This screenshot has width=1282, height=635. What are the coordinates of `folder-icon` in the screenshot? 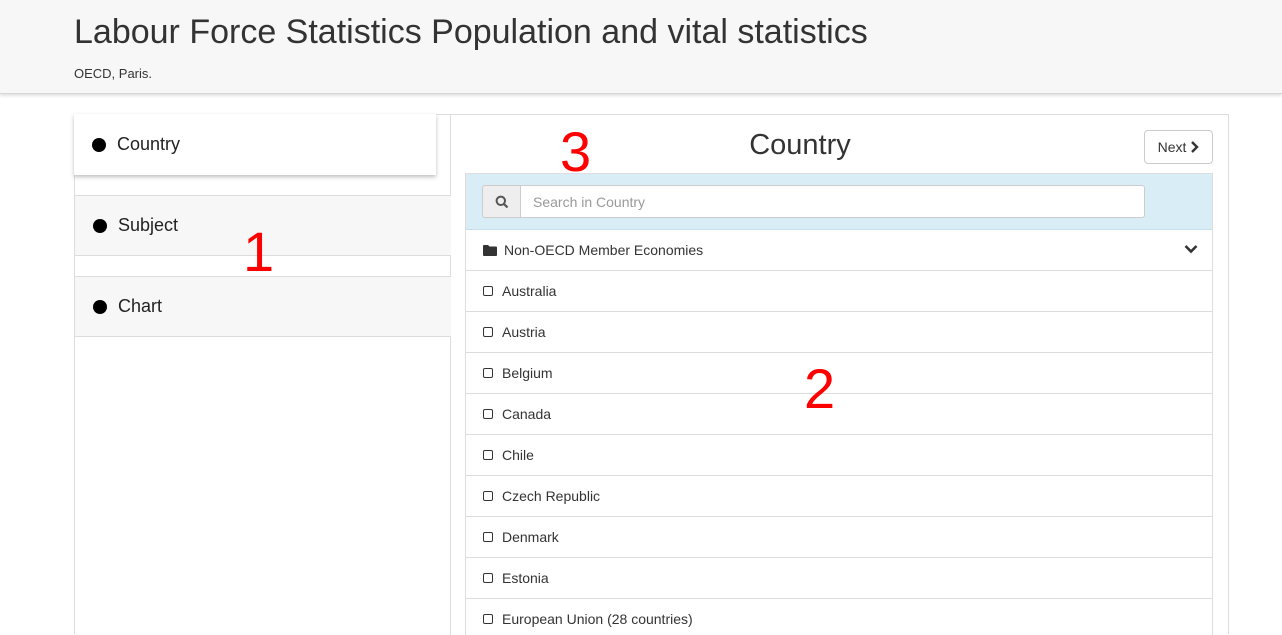 It's located at (490, 250).